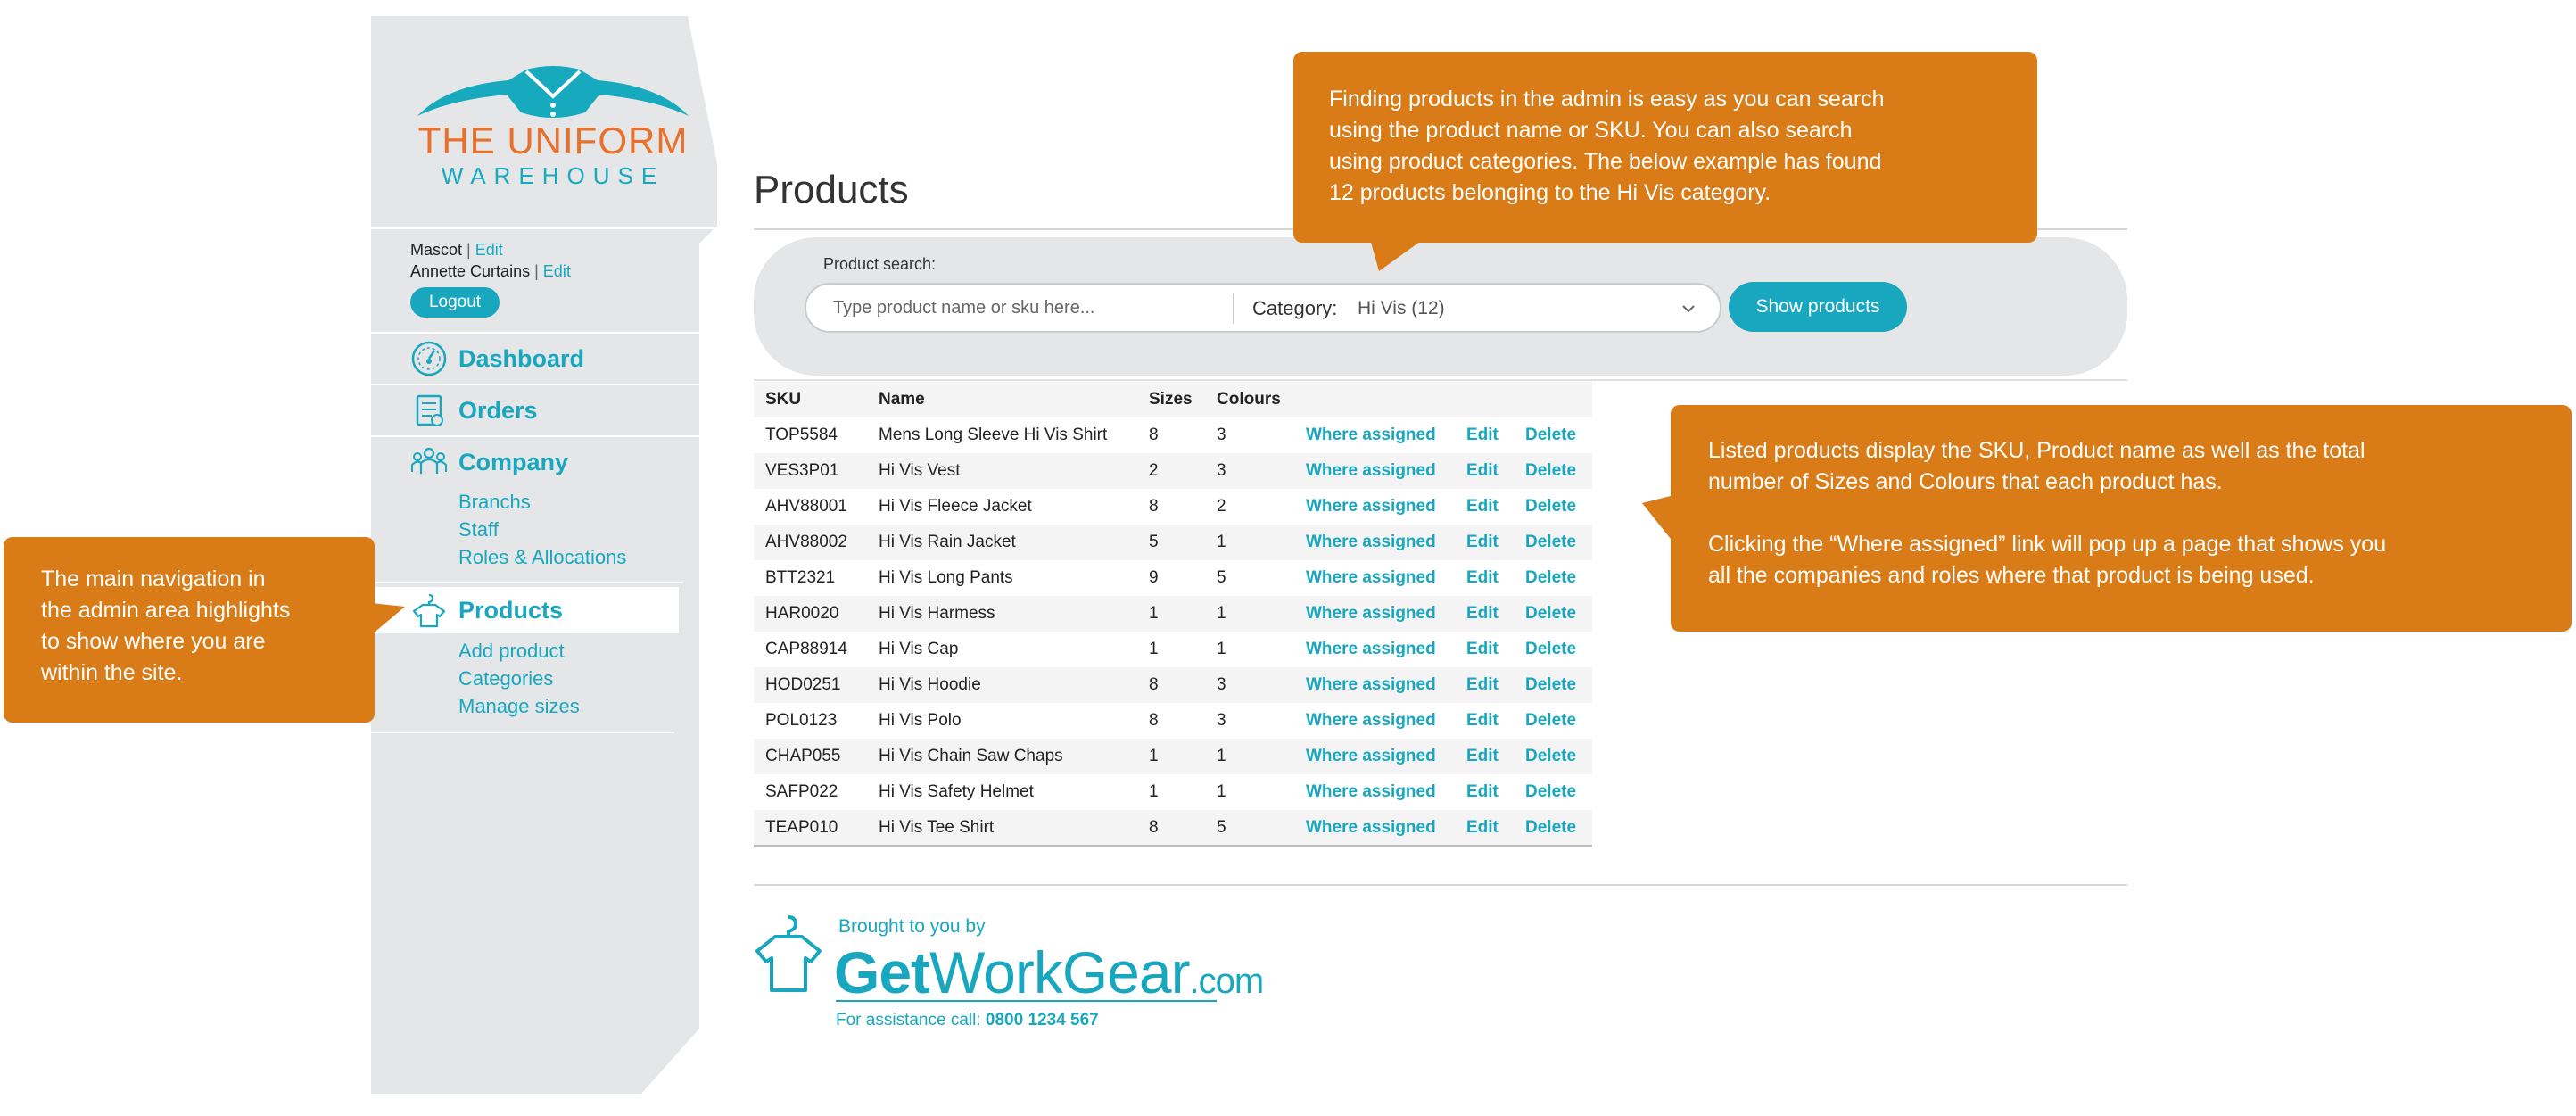 This screenshot has height=1116, width=2576. Describe the element at coordinates (1688, 308) in the screenshot. I see `chevron-down-icon` at that location.